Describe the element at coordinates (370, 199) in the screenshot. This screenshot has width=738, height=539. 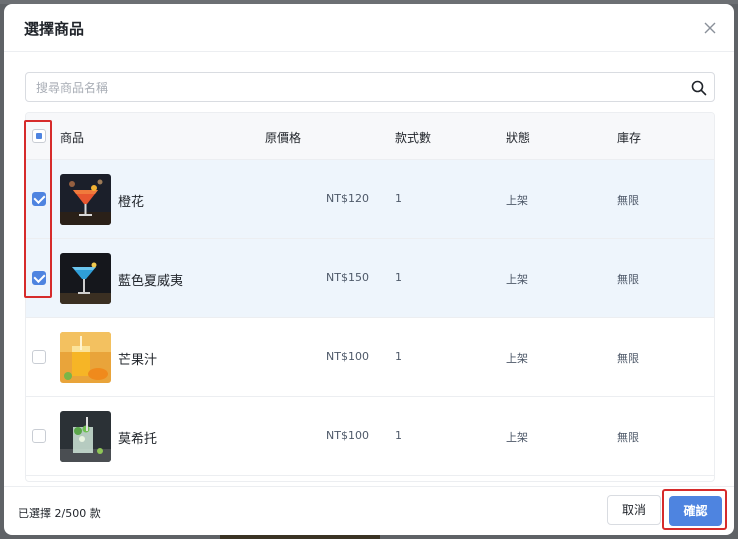
I see `table-row: 橙花 NT$120 1 上架 無限` at that location.